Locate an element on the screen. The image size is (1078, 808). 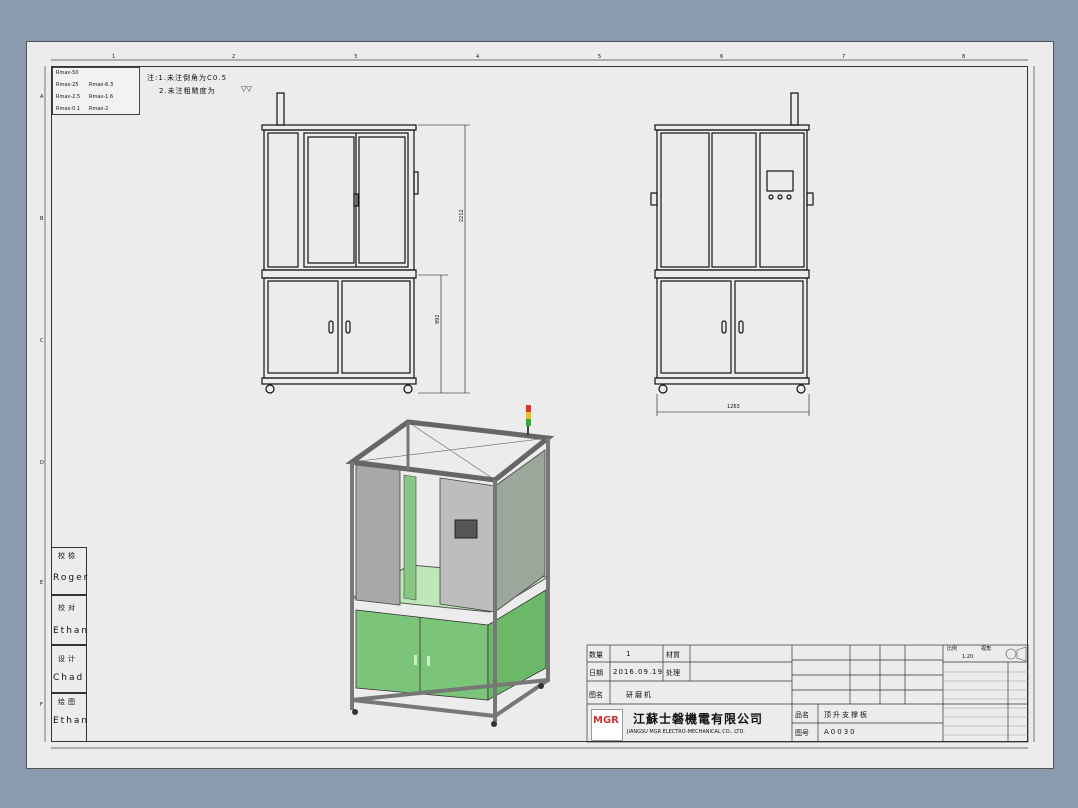
date-label: 日期 is located at coordinates (596, 673).